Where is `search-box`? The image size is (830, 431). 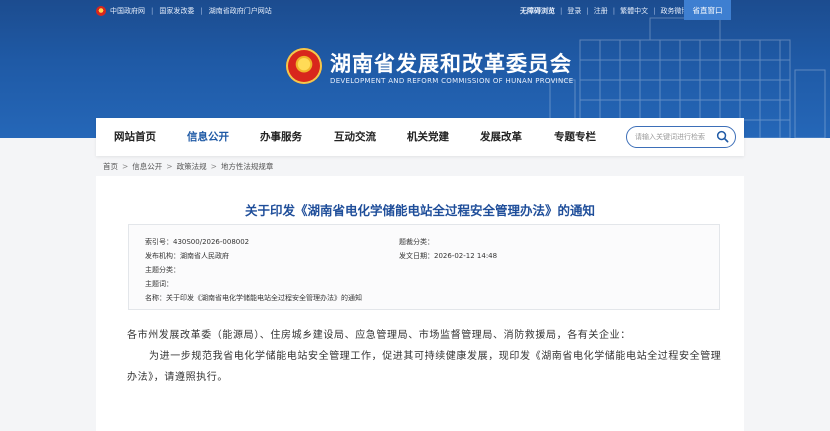 search-box is located at coordinates (681, 137).